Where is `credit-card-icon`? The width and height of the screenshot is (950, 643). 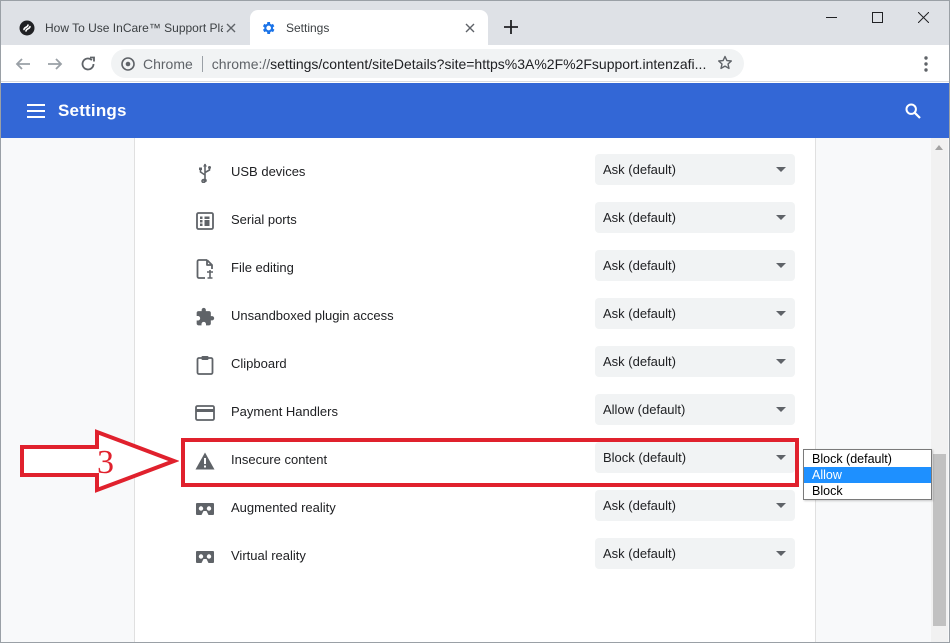 credit-card-icon is located at coordinates (205, 413).